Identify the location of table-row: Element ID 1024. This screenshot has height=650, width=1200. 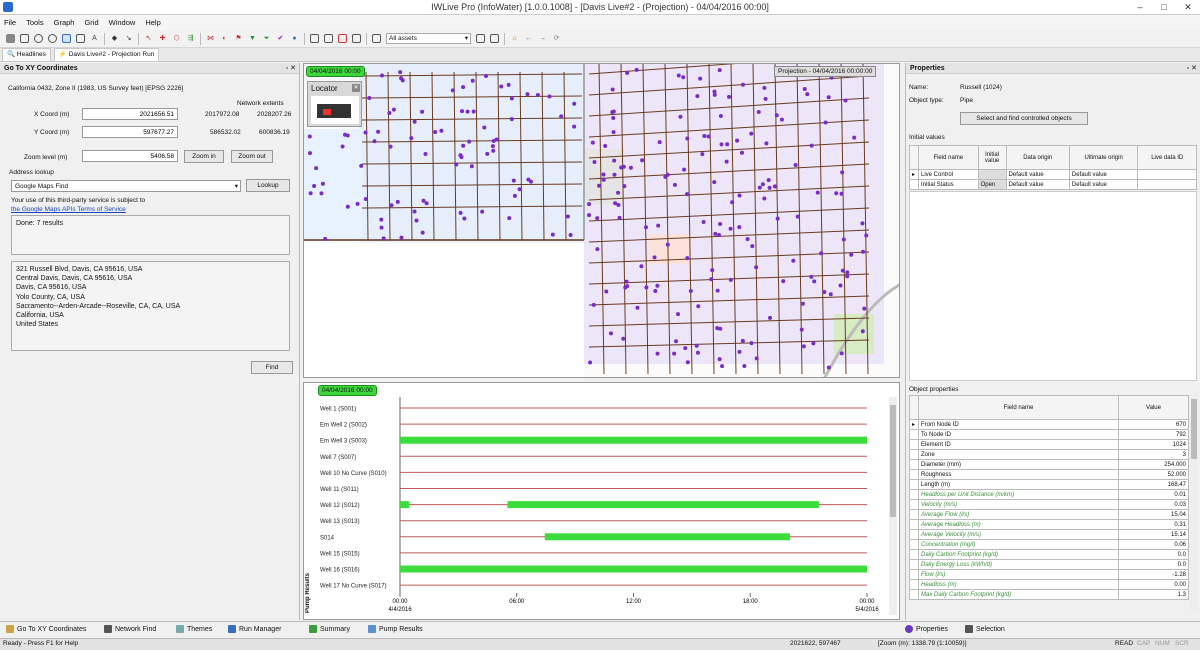
(1049, 444).